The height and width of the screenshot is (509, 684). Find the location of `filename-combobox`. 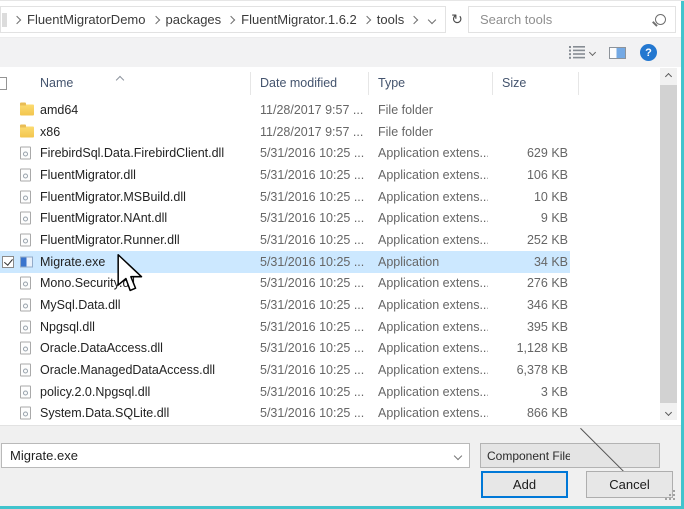

filename-combobox is located at coordinates (235, 455).